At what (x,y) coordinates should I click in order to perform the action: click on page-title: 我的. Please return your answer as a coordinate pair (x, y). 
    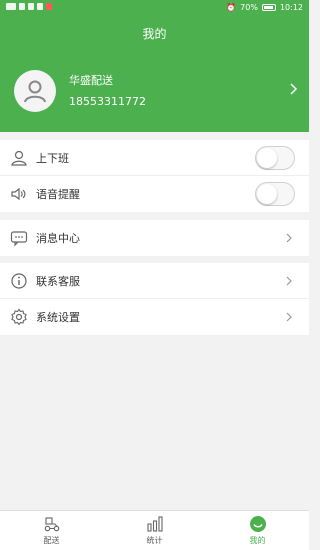
    Looking at the image, I should click on (154, 34).